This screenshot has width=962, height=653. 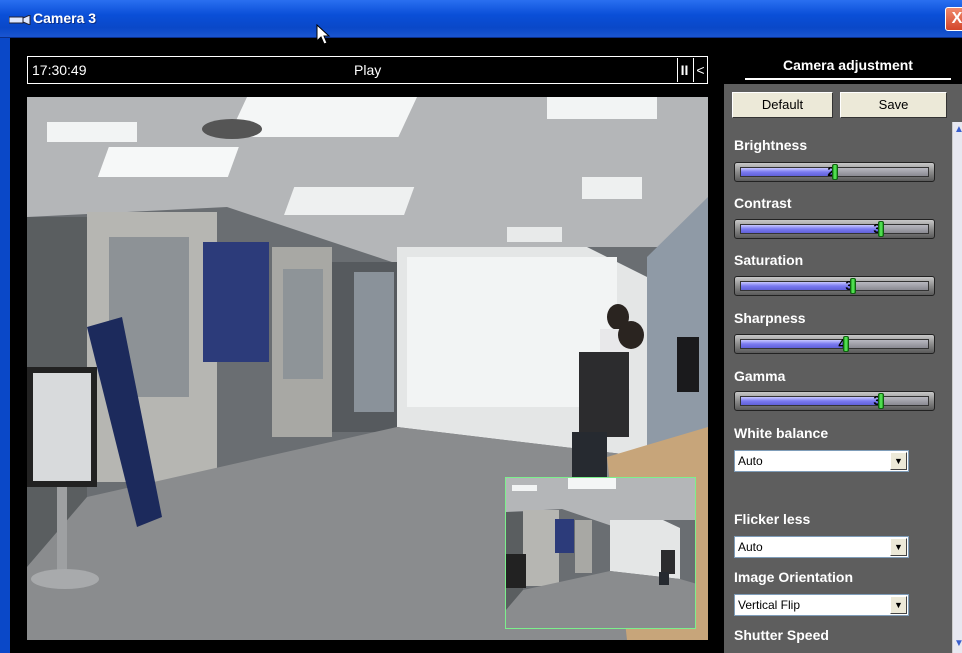 What do you see at coordinates (821, 547) in the screenshot?
I see `flicker-less-select: Auto ▼` at bounding box center [821, 547].